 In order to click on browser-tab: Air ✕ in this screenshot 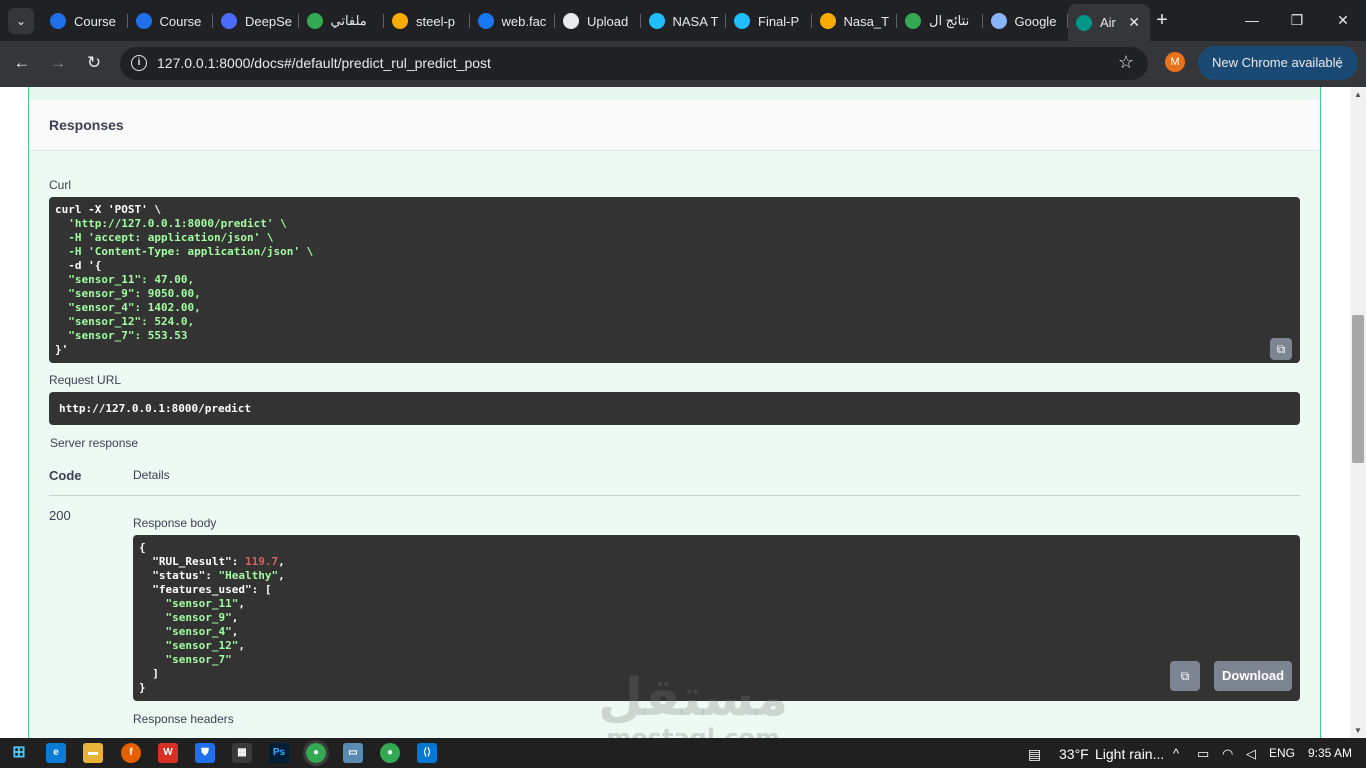, I will do `click(1109, 22)`.